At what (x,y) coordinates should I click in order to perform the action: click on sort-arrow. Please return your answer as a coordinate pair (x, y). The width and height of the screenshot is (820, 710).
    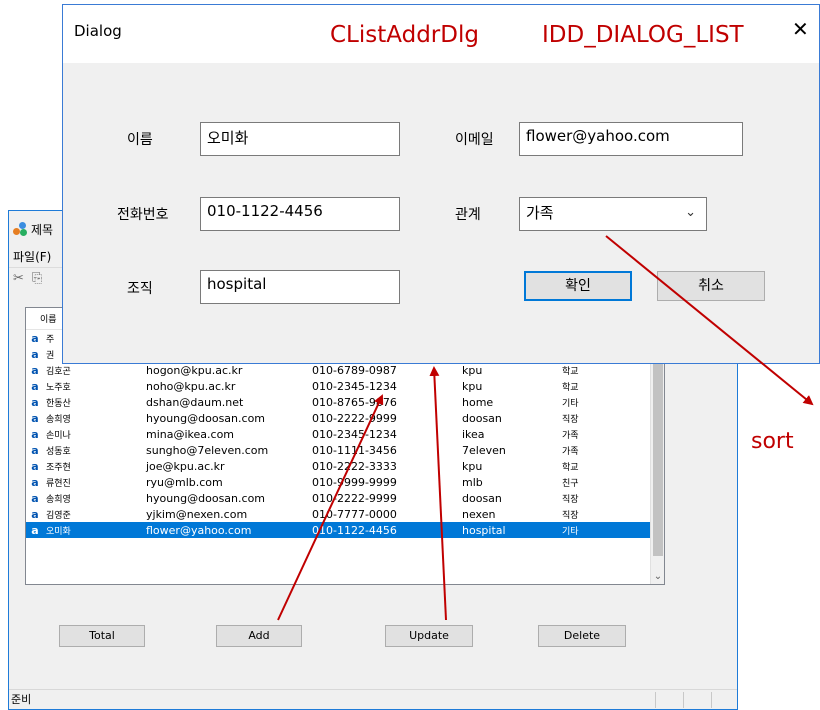
    Looking at the image, I should click on (709, 320).